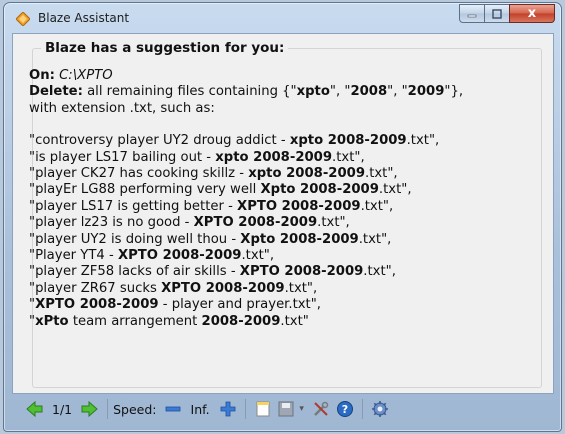 Image resolution: width=565 pixels, height=434 pixels. I want to click on delete-text: "},, so click(454, 92).